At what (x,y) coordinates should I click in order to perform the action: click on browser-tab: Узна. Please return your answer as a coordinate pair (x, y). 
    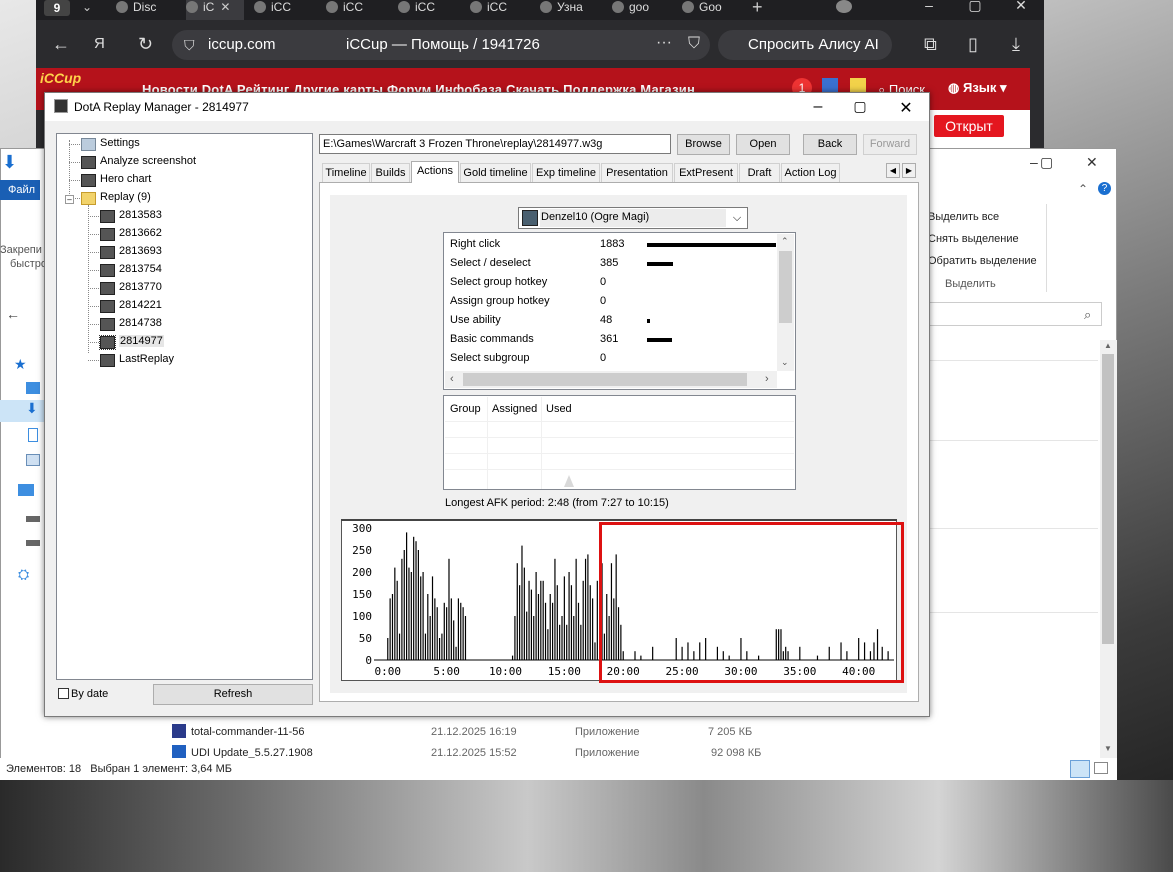
    Looking at the image, I should click on (569, 10).